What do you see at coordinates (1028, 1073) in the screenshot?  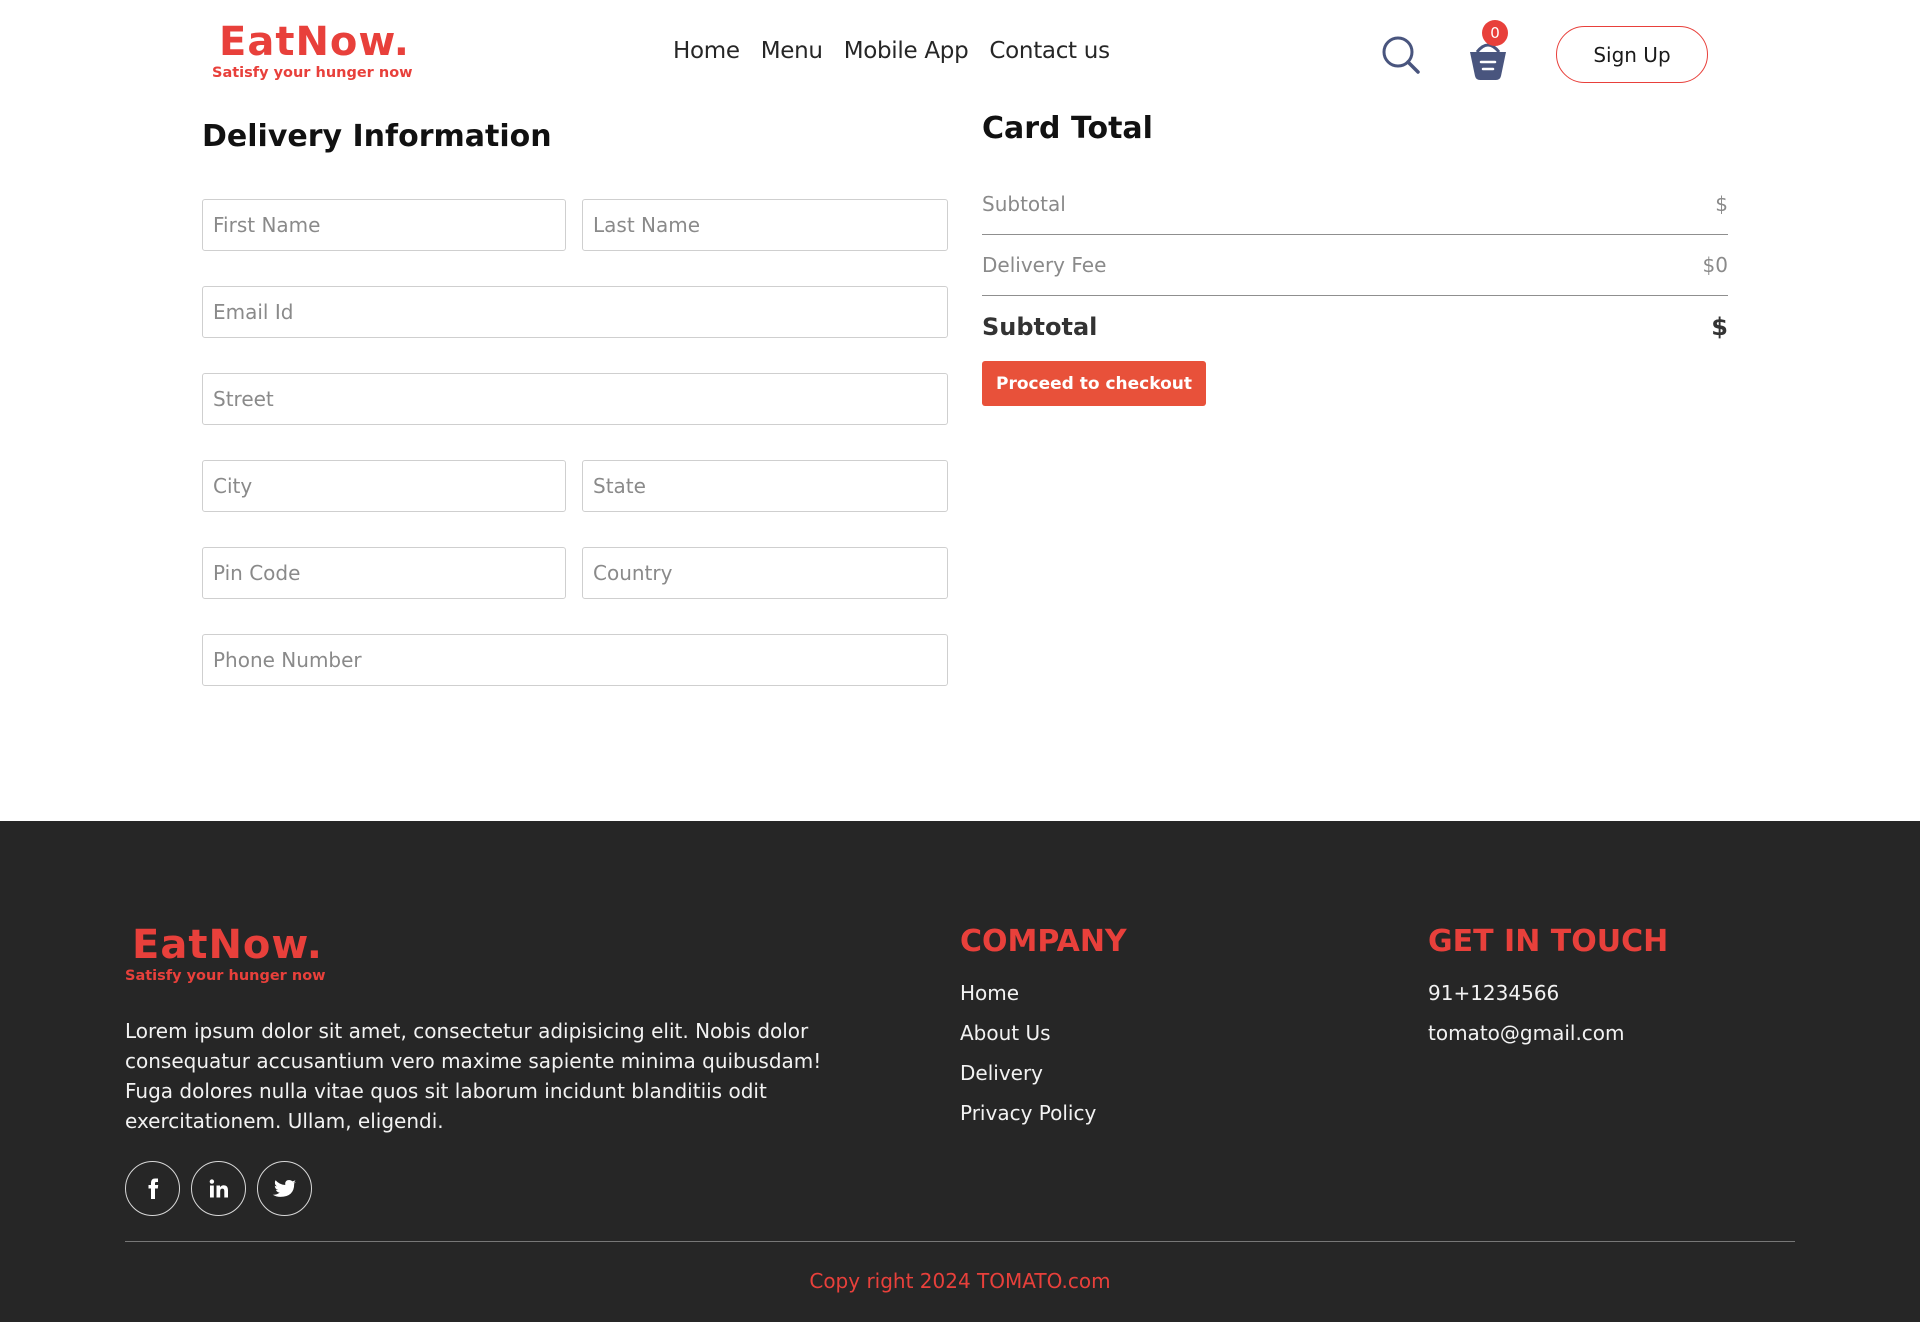 I see `footer-link-delivery: Delivery` at bounding box center [1028, 1073].